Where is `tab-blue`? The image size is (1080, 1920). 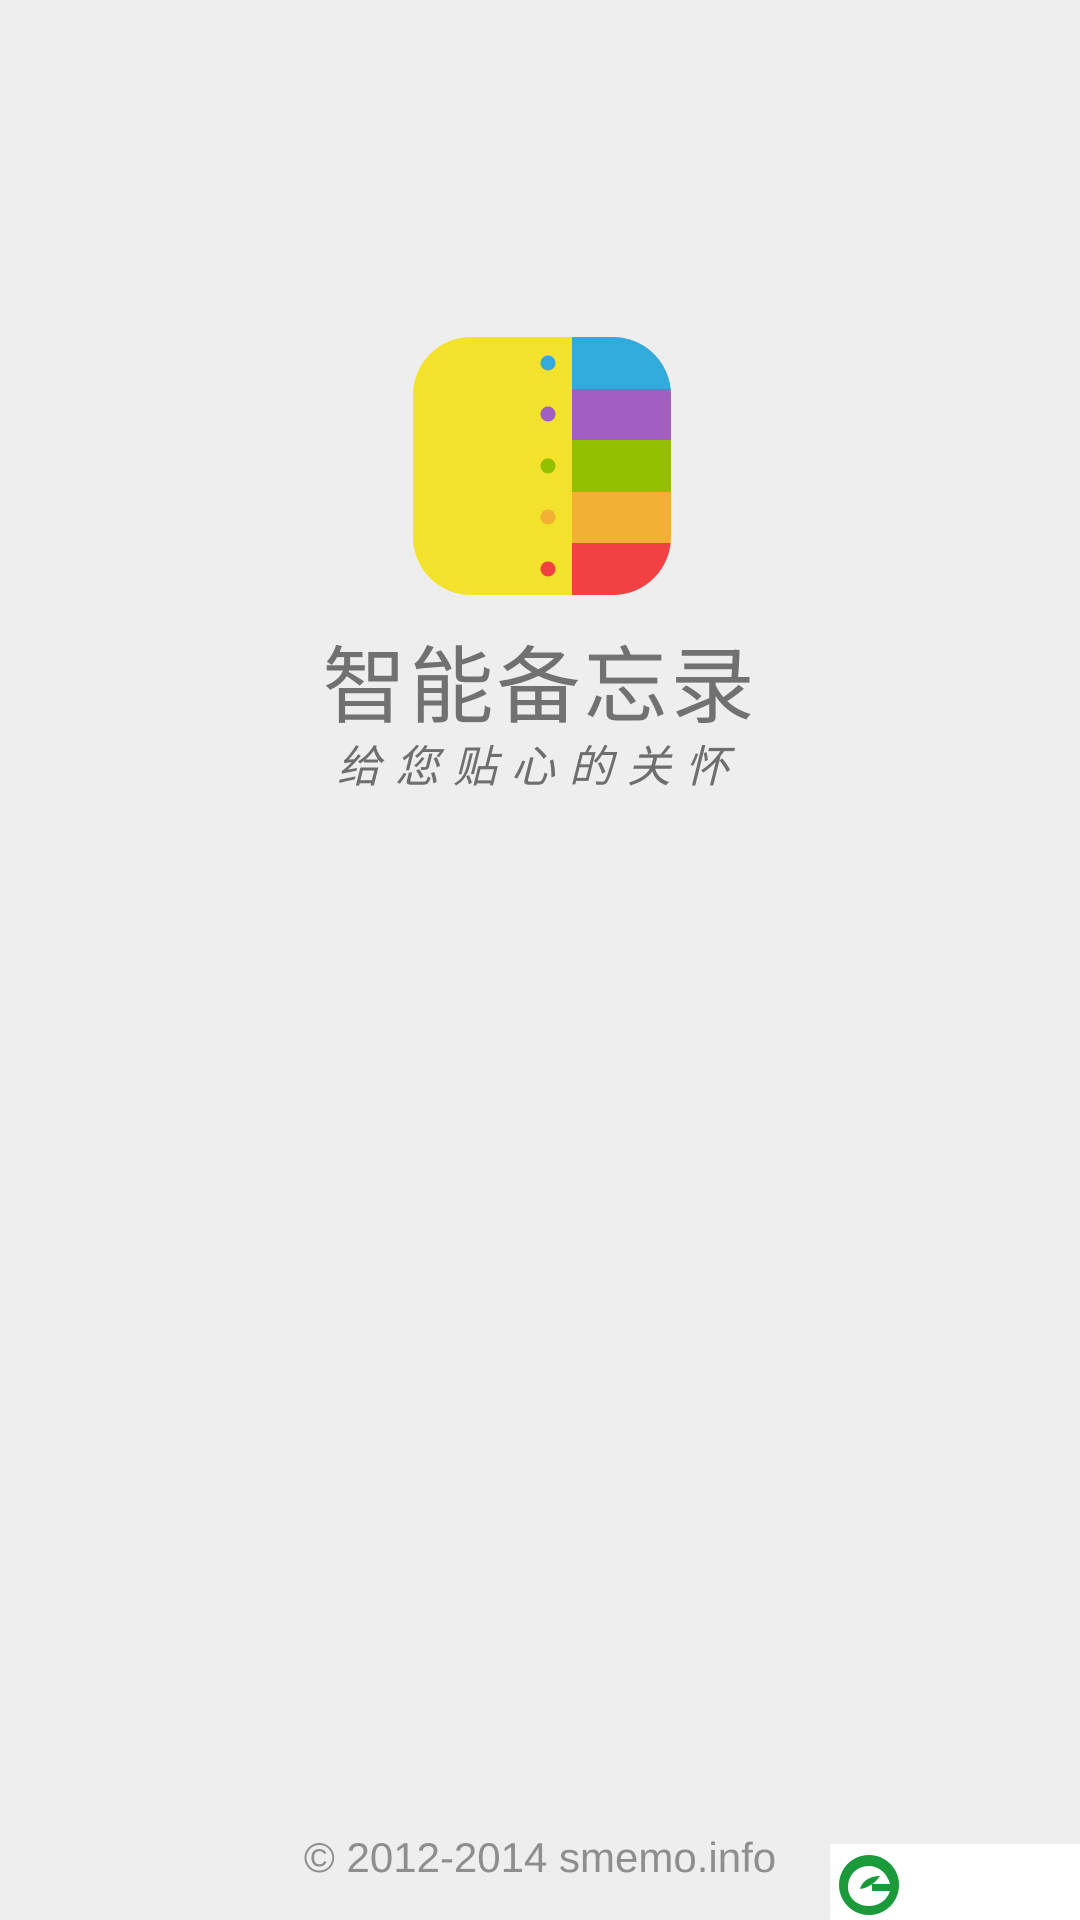
tab-blue is located at coordinates (621, 363).